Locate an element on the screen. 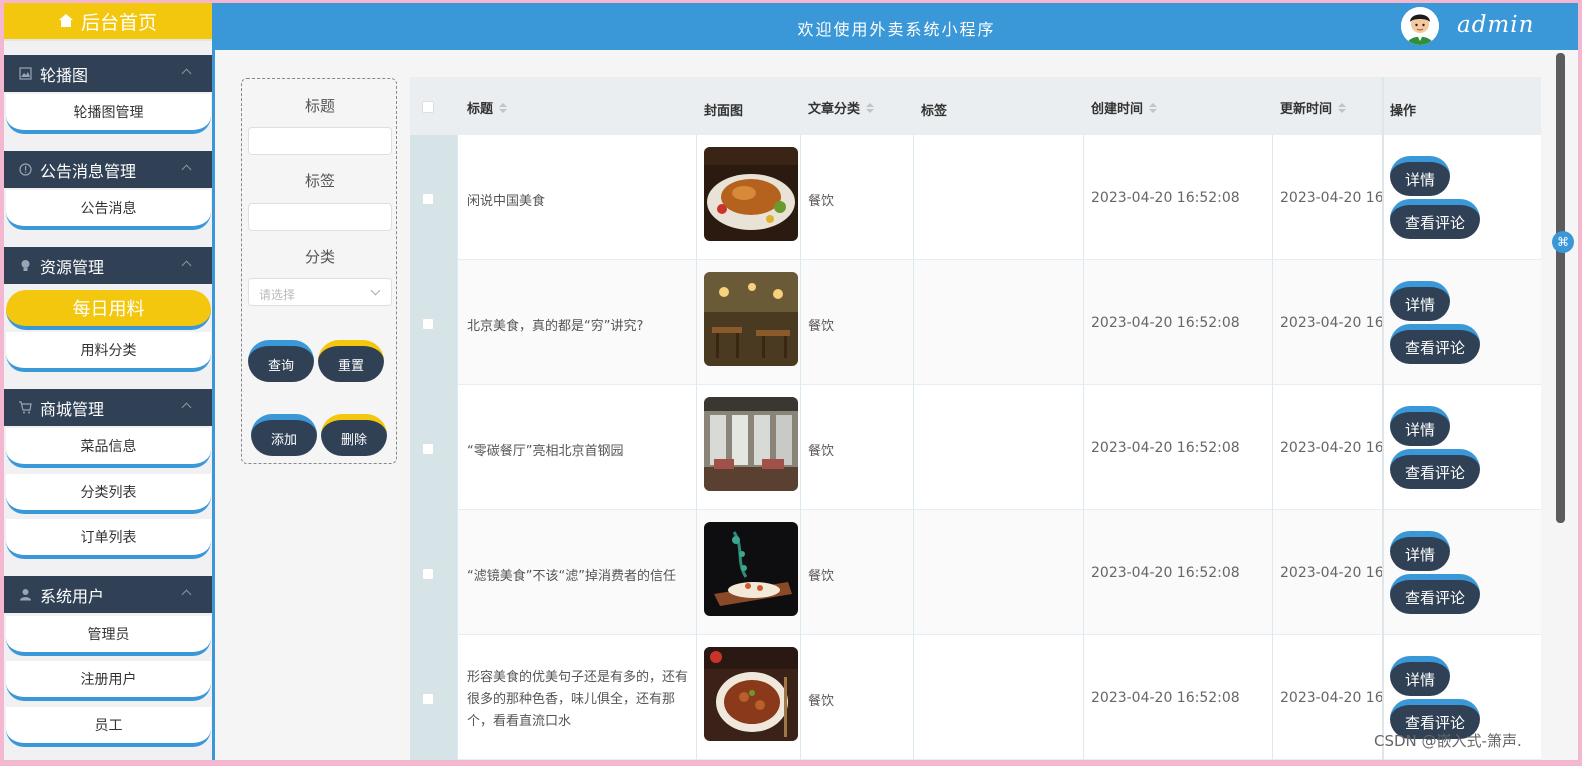 Image resolution: width=1582 pixels, height=766 pixels. app-title: 欢迎使用外卖系统小程序 is located at coordinates (896, 29).